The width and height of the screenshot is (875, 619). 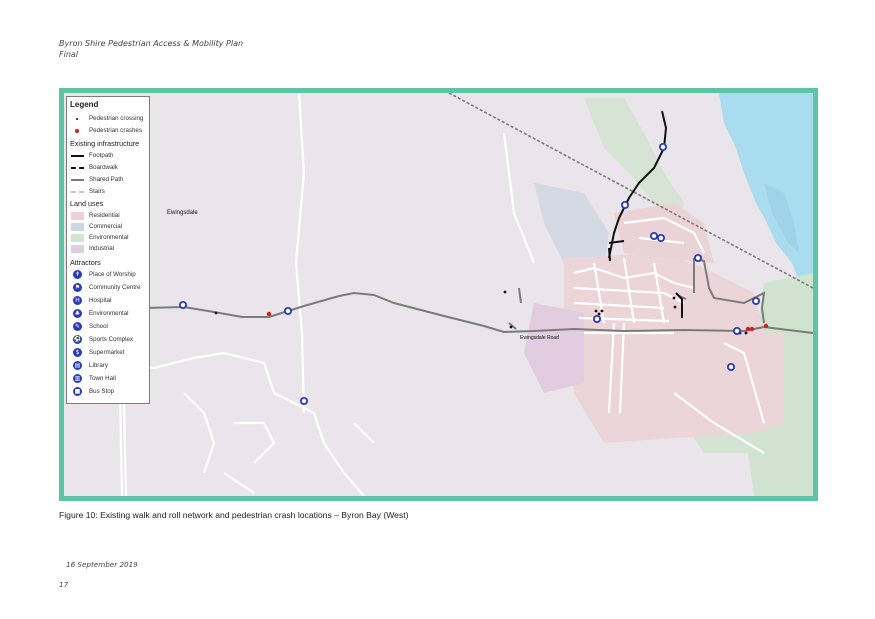 I want to click on legend-label: Sports Complex, so click(x=111, y=339).